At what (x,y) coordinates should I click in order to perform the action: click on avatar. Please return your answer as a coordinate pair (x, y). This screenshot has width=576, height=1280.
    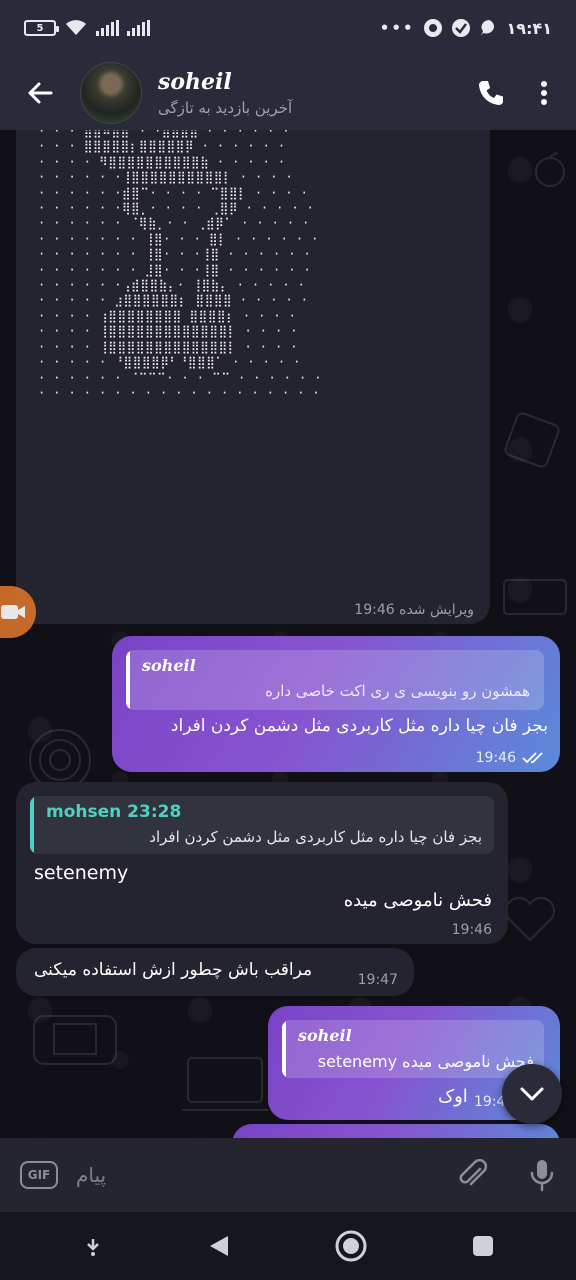
    Looking at the image, I should click on (111, 93).